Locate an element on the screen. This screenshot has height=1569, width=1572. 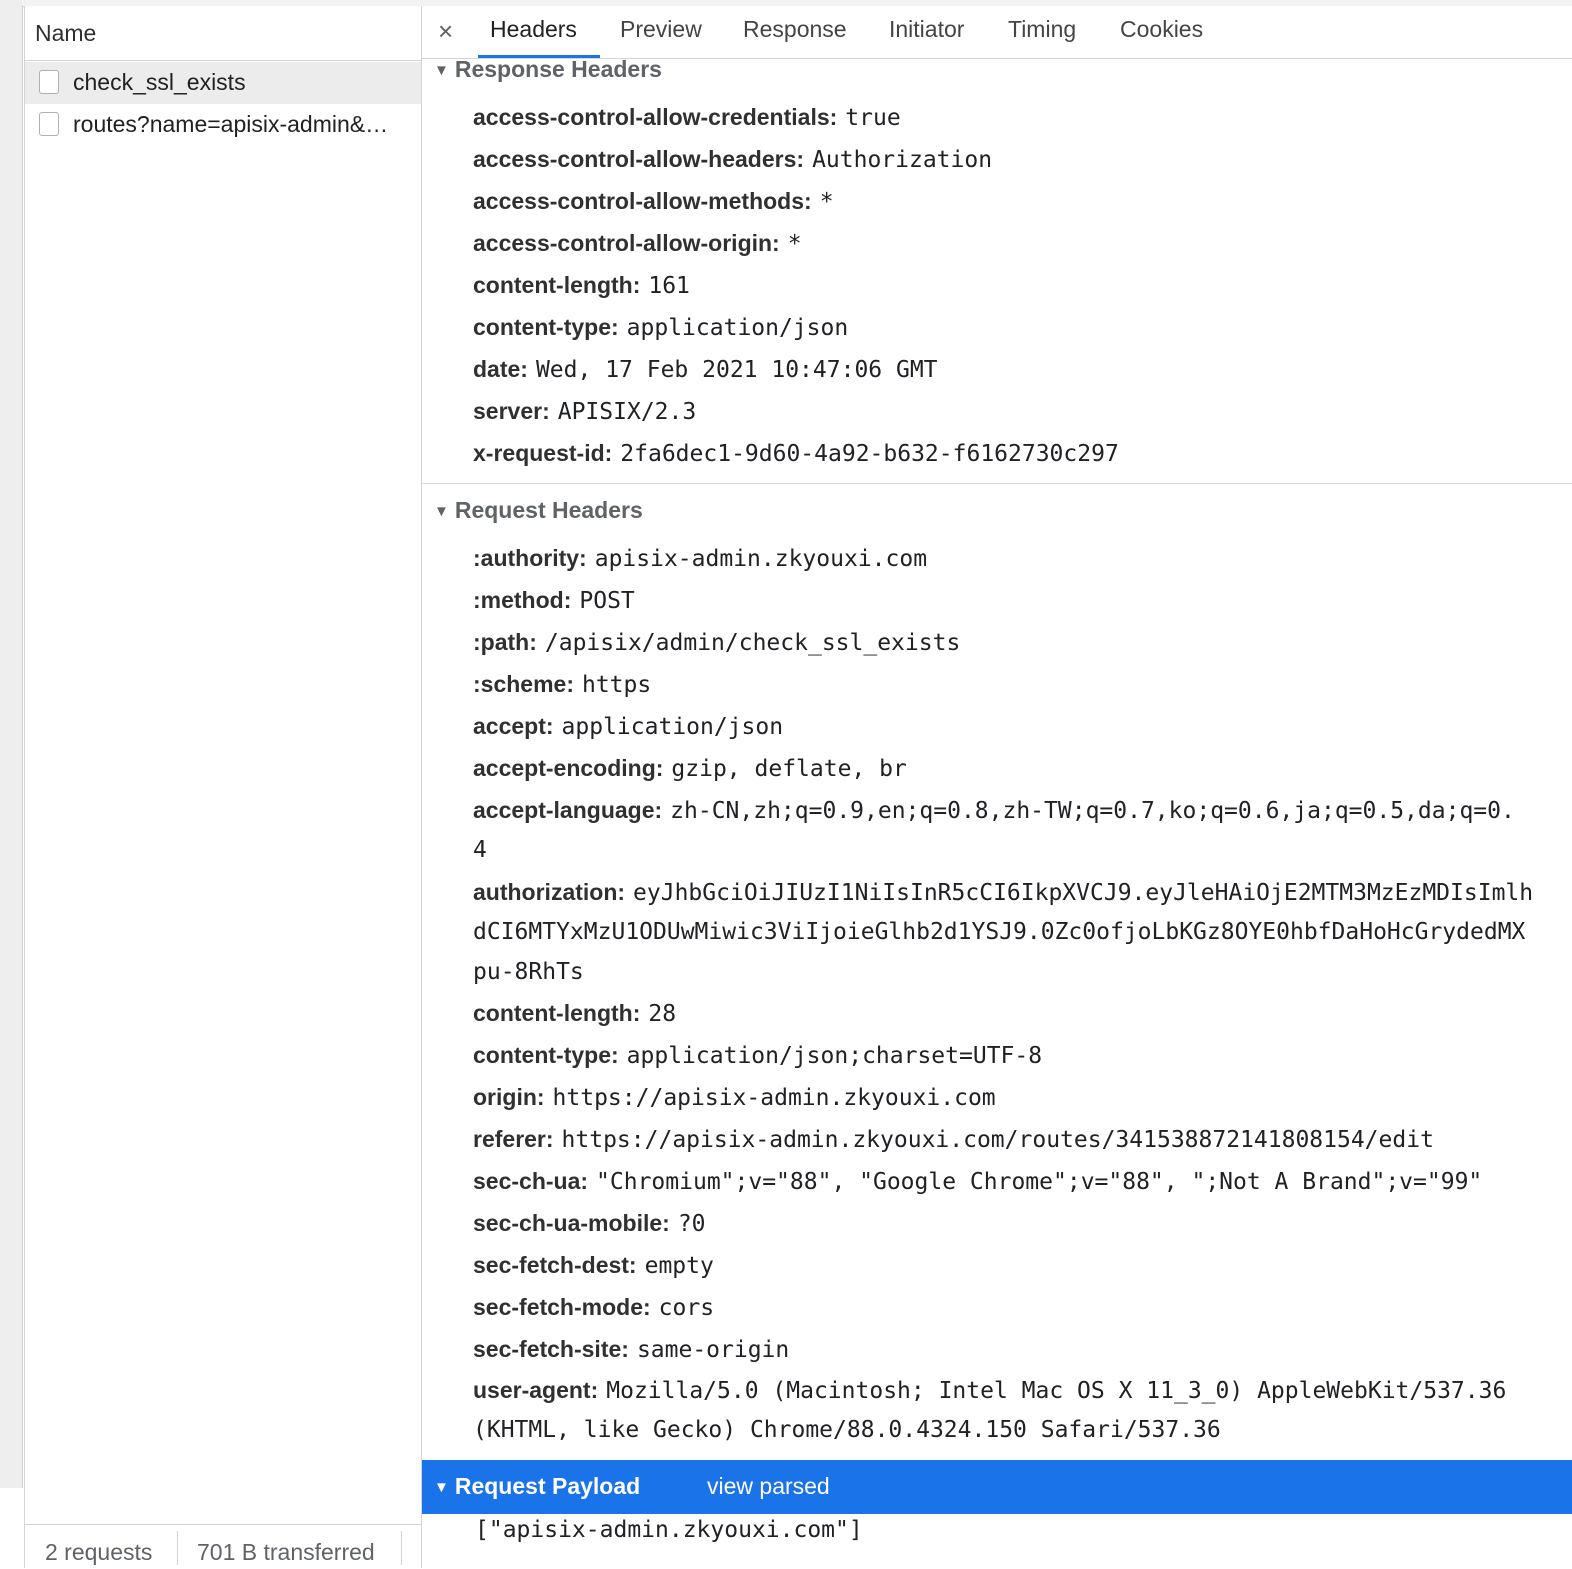
request-row: check_ssl_exists is located at coordinates (223, 83).